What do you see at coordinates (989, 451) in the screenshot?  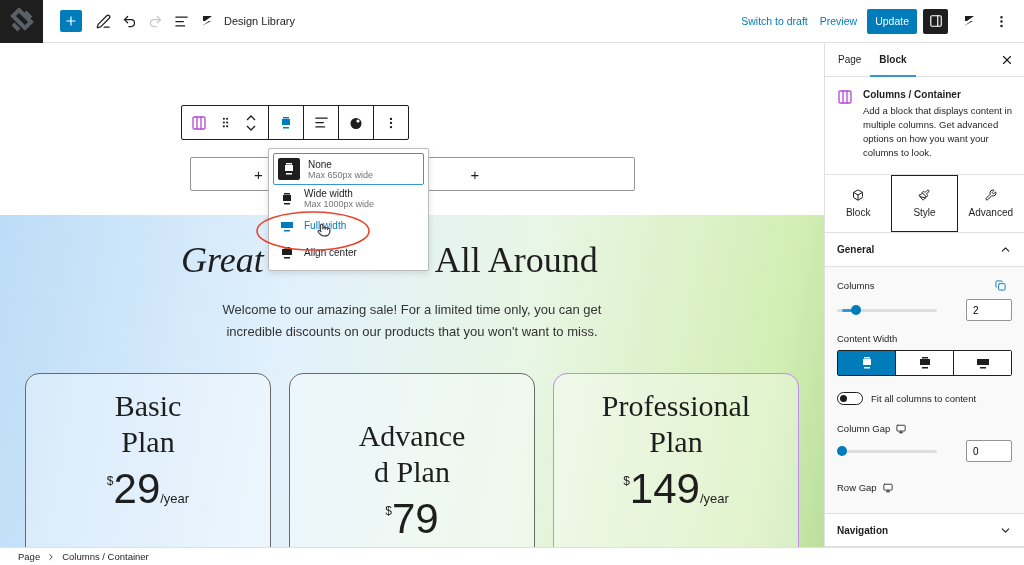 I see `column-gap-input: 0` at bounding box center [989, 451].